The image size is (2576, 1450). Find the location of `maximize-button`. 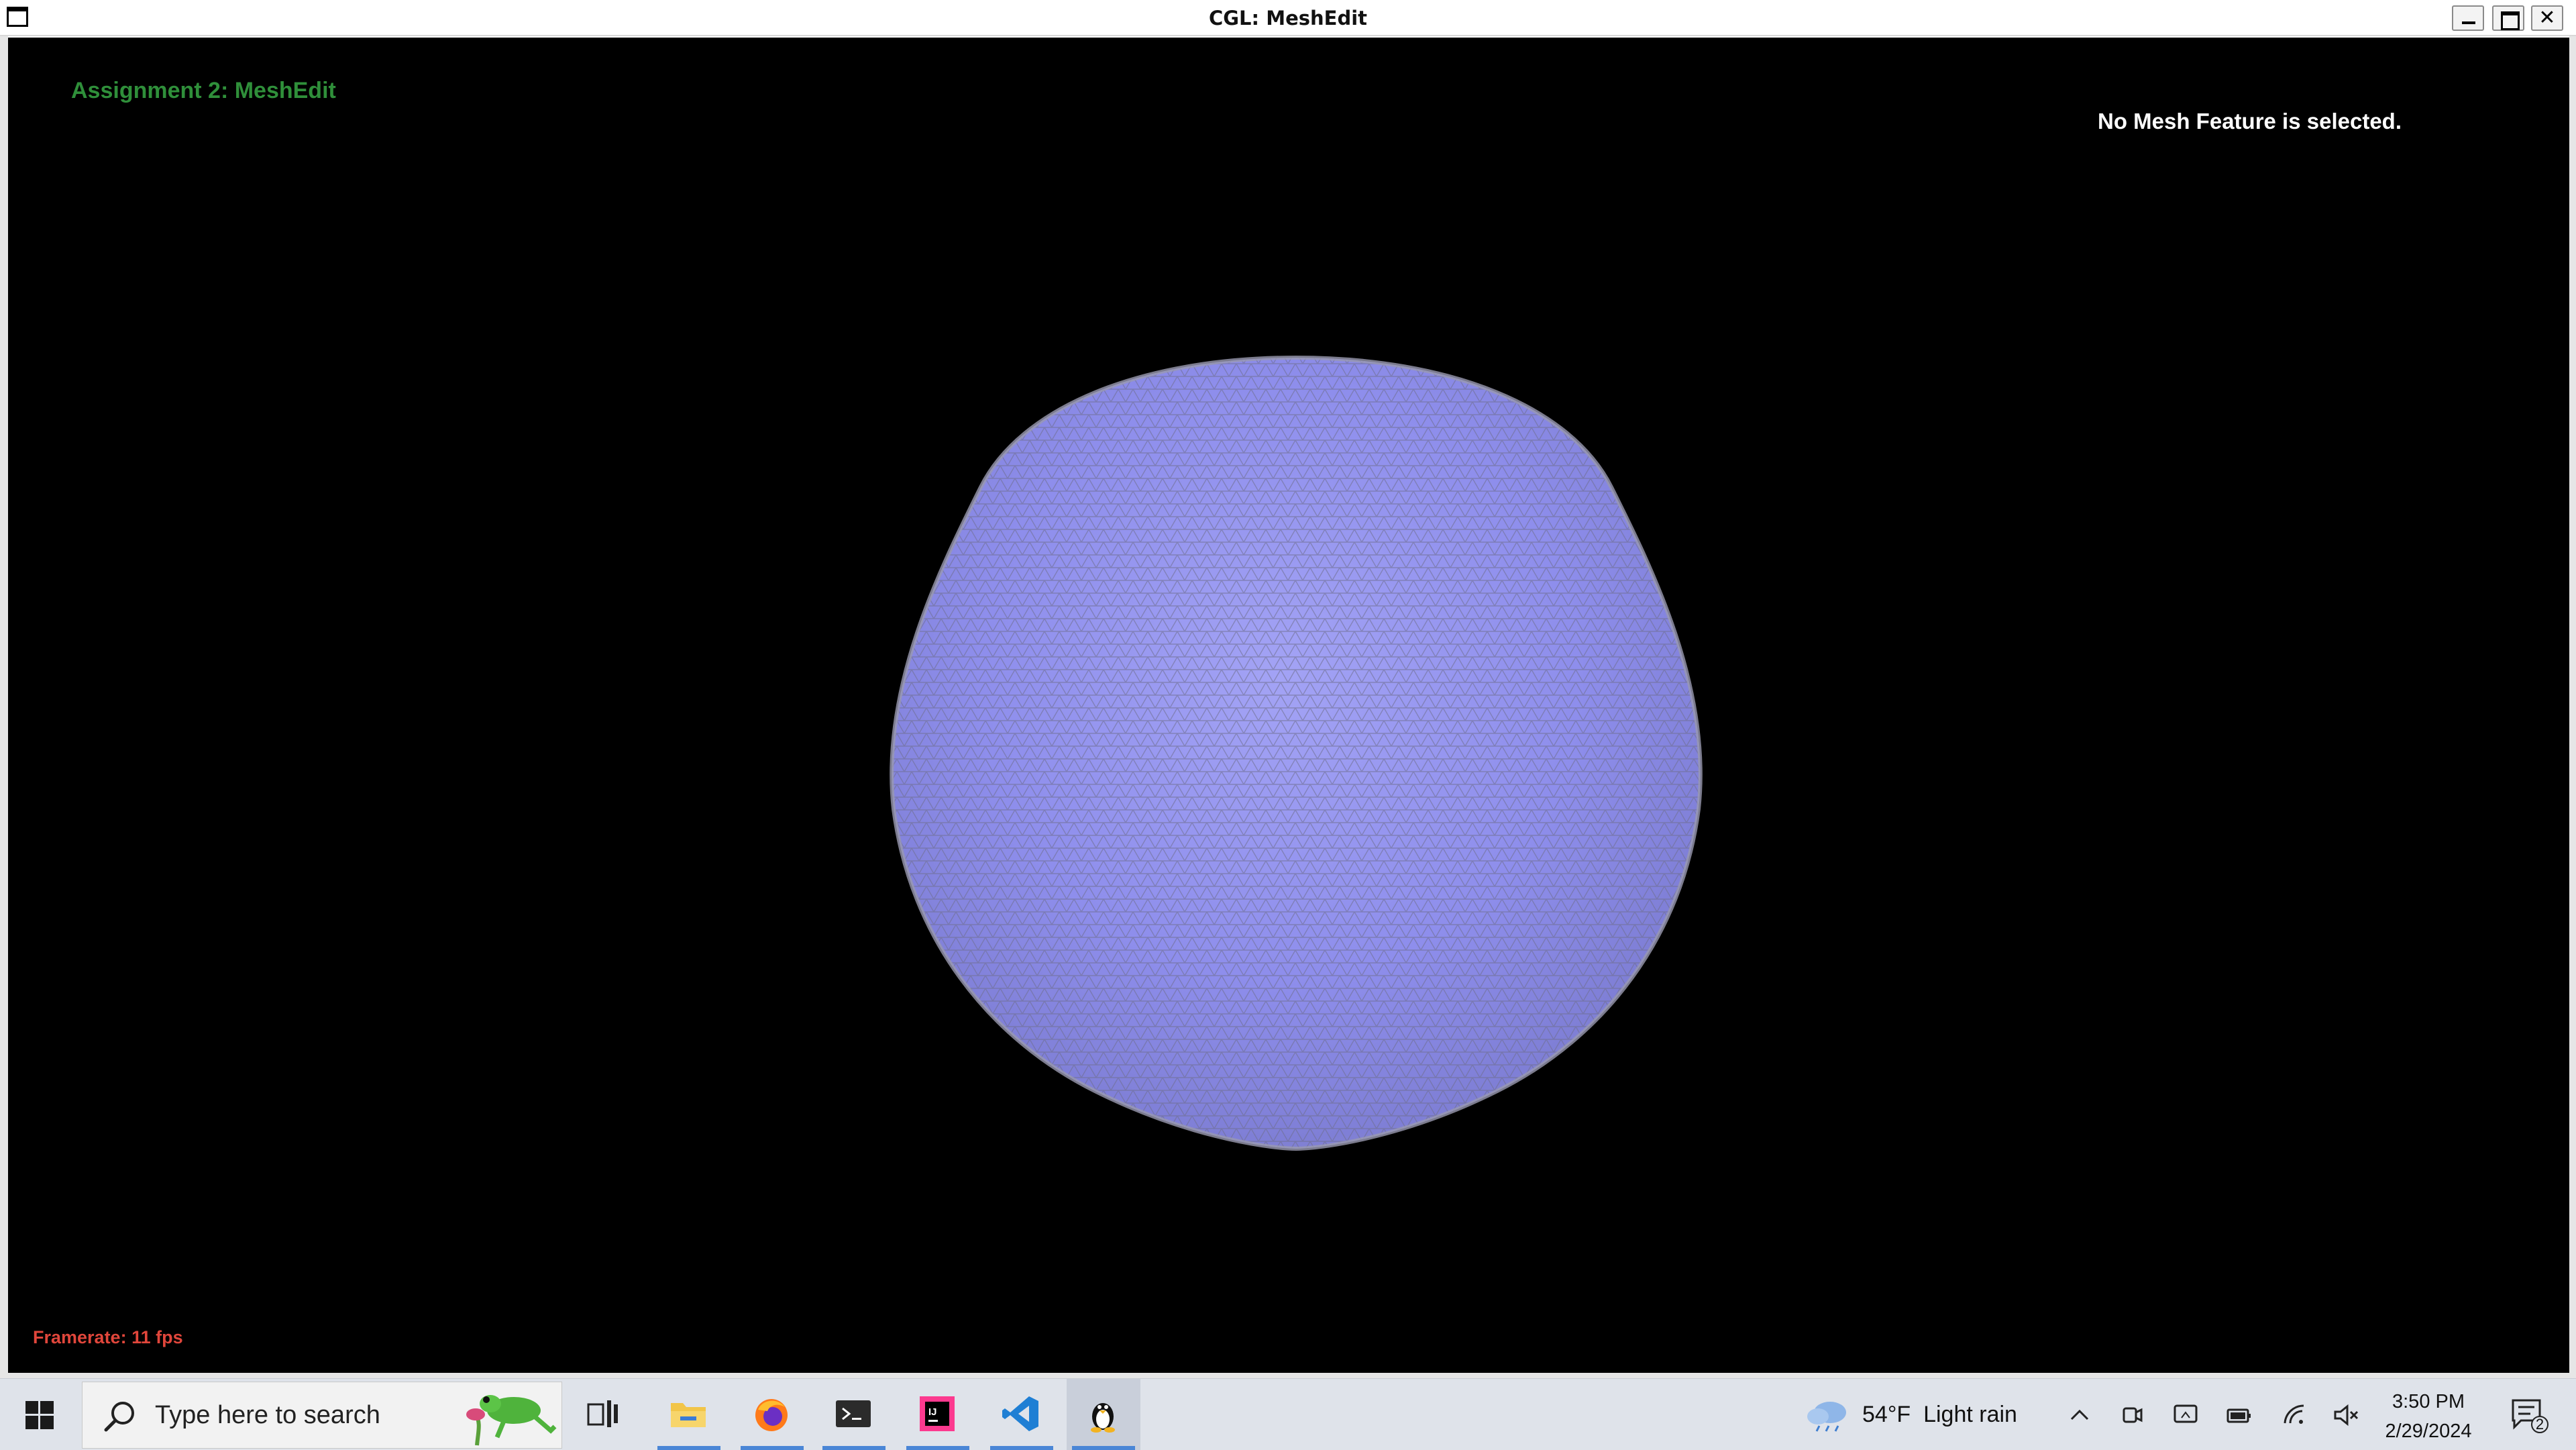

maximize-button is located at coordinates (2508, 18).